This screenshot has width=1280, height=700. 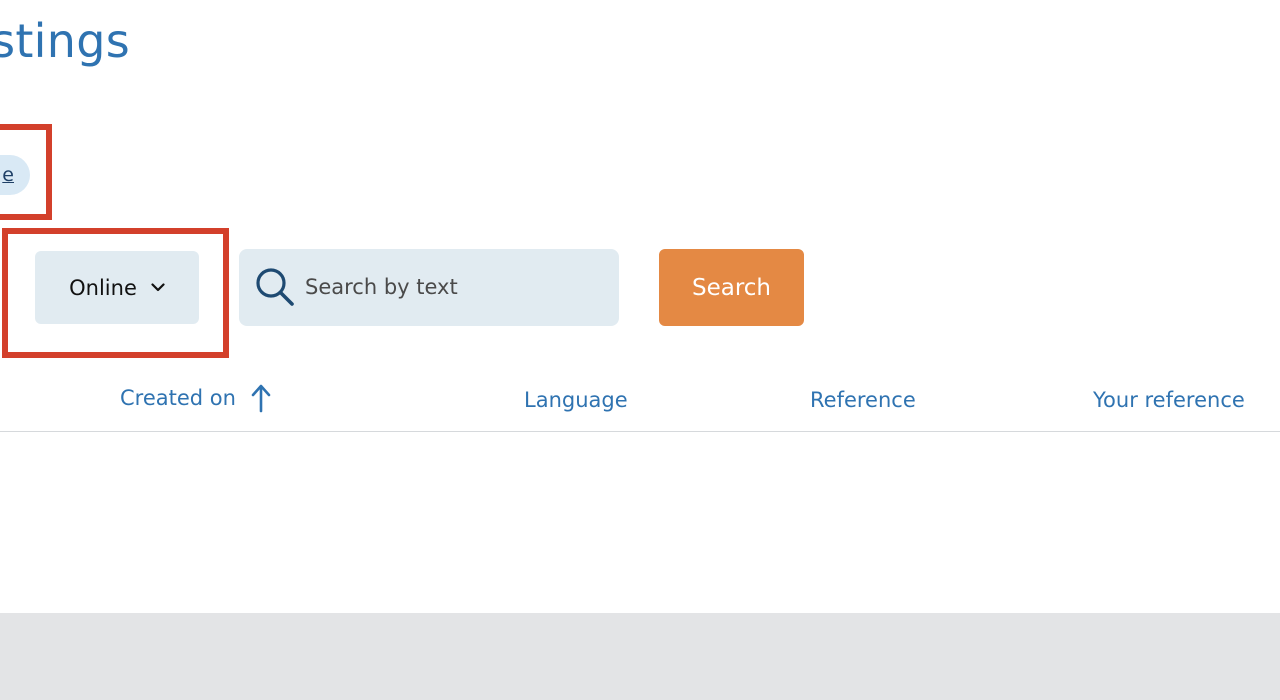 What do you see at coordinates (261, 398) in the screenshot?
I see `arrow-up-icon` at bounding box center [261, 398].